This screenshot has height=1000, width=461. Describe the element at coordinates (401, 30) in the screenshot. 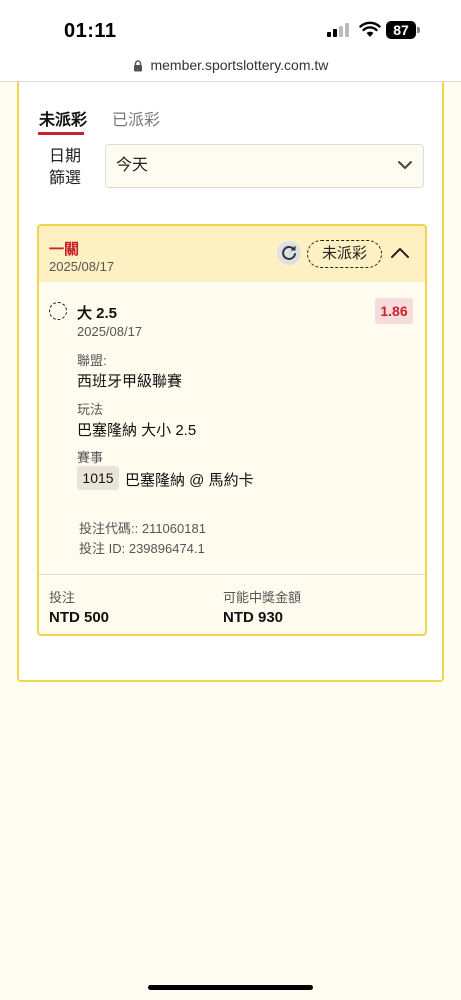

I see `battery-icon: 87` at that location.